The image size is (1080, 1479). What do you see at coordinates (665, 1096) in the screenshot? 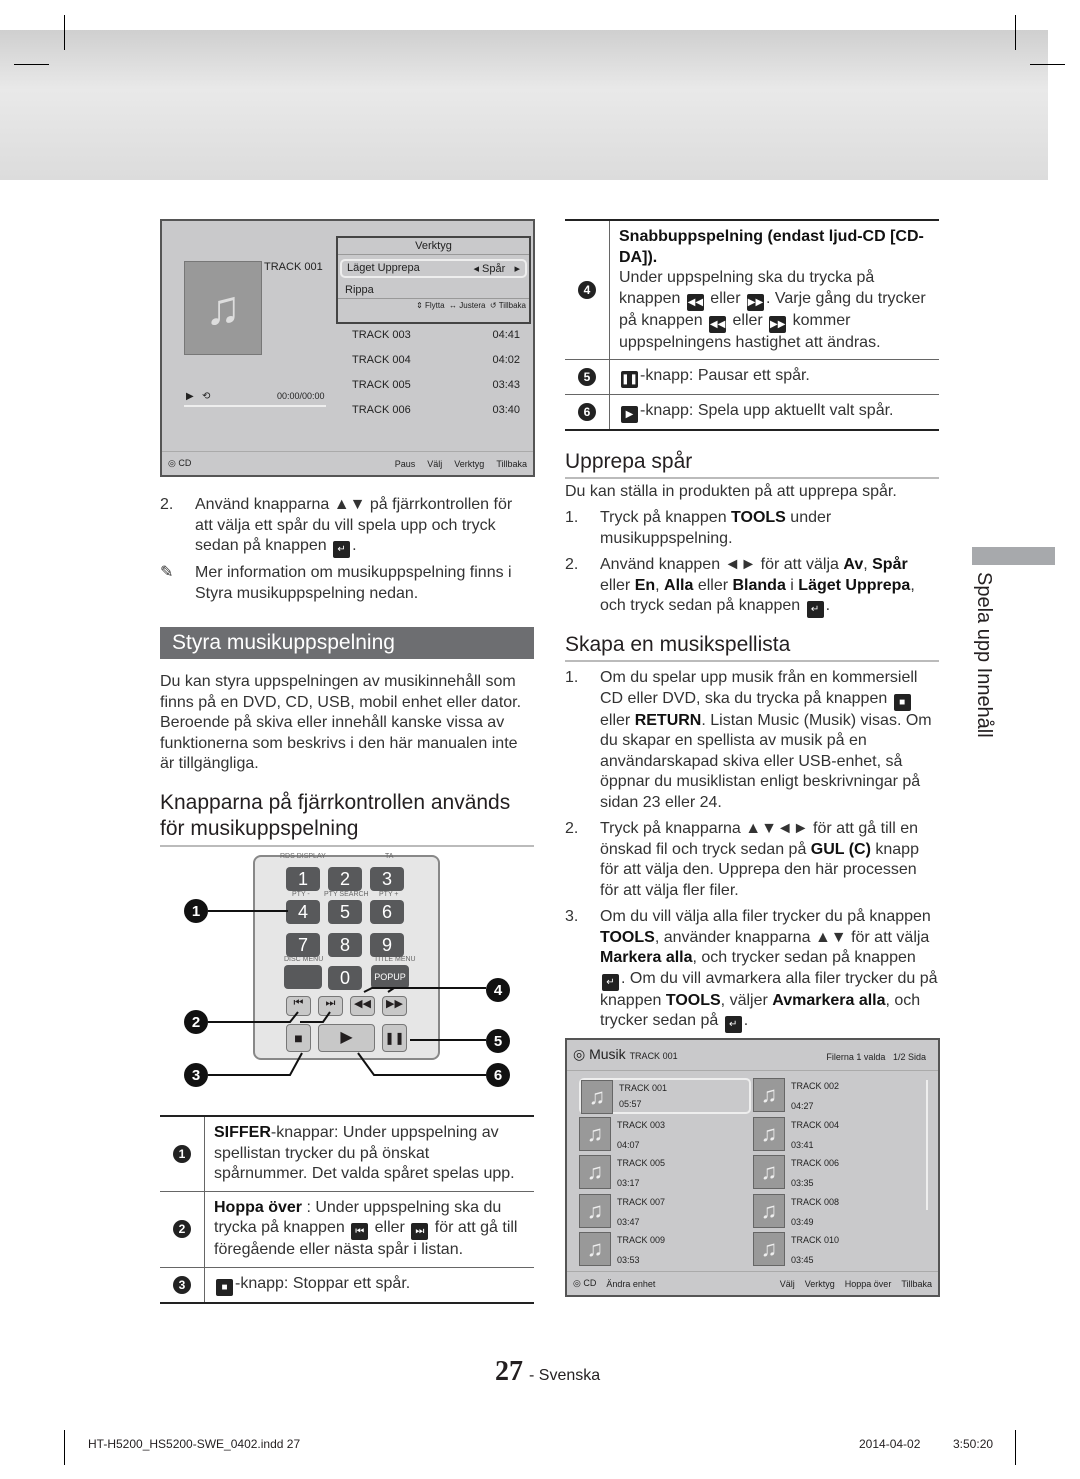
I see `track-tile: ♫ TRACK 001 05:57` at bounding box center [665, 1096].